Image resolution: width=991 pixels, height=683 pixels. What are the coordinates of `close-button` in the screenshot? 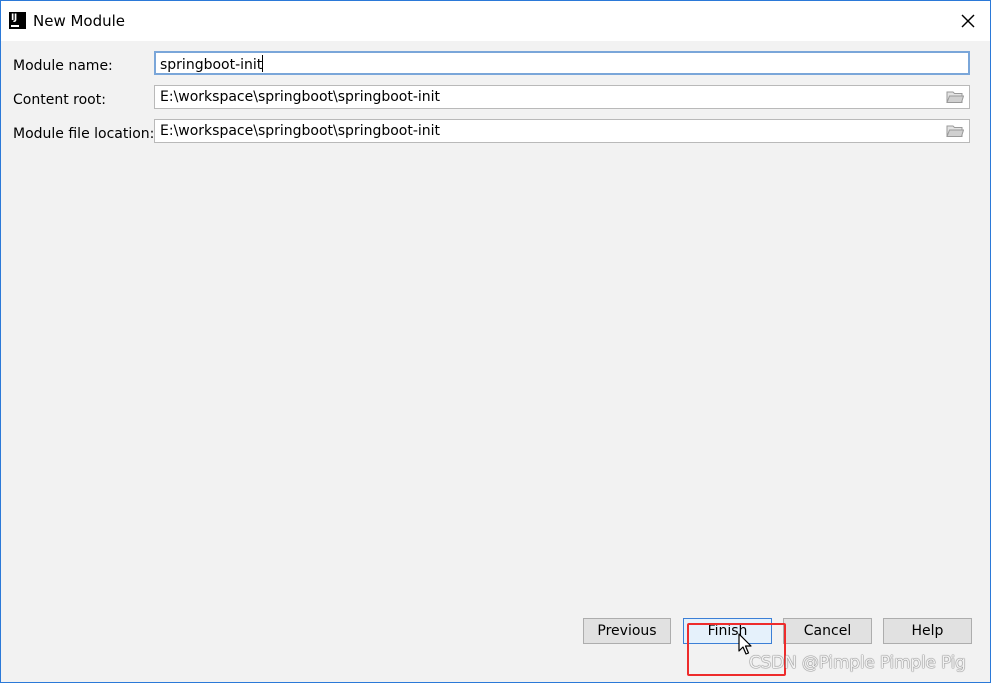 It's located at (968, 21).